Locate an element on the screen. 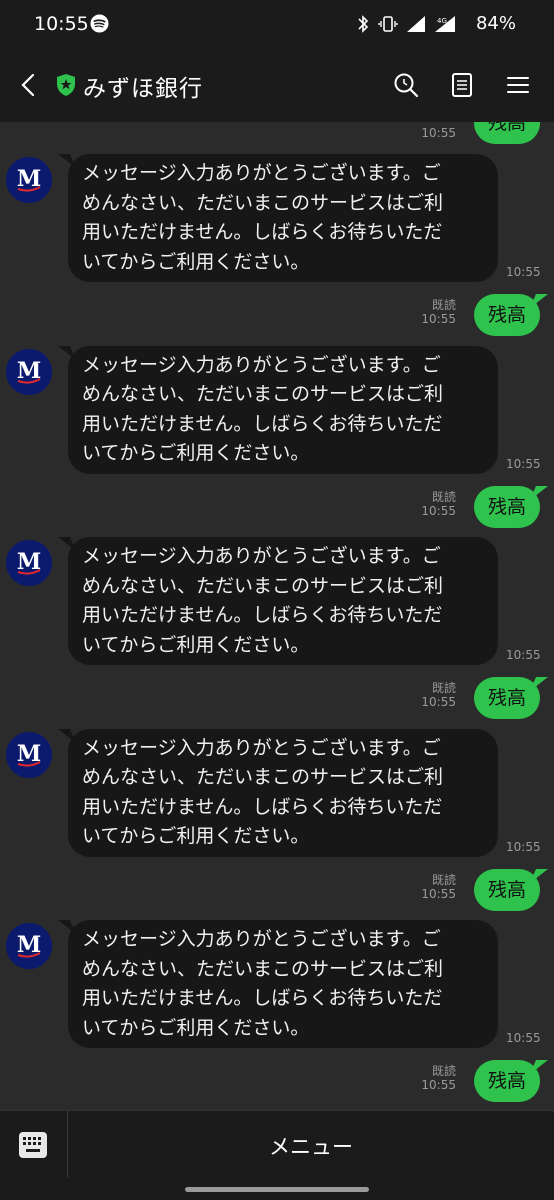  back-arrow-icon is located at coordinates (29, 85).